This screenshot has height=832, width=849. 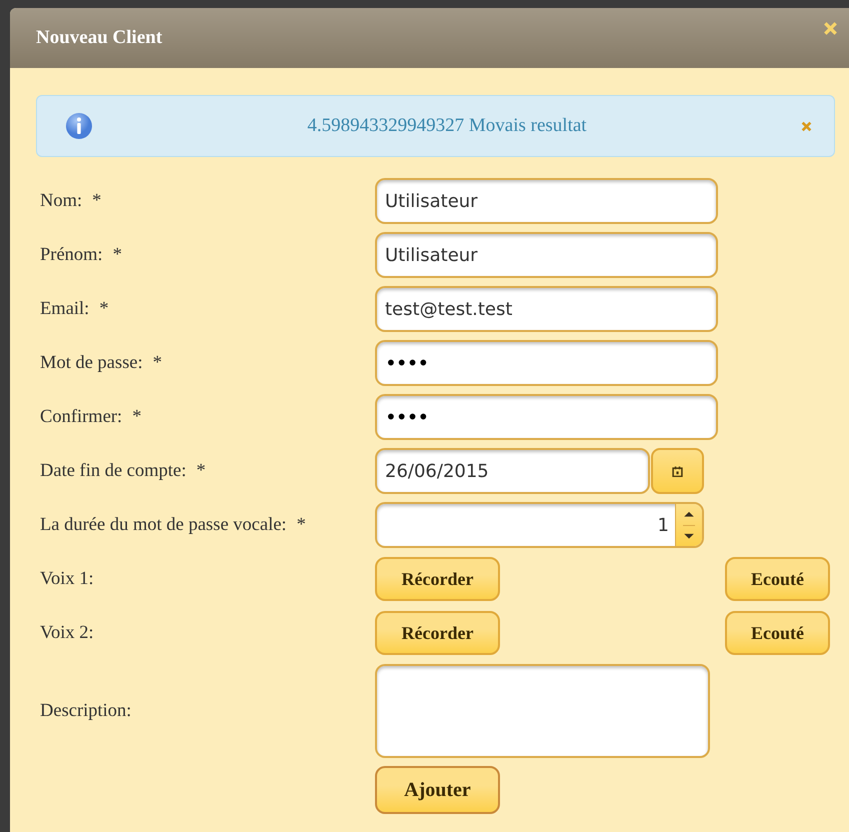 I want to click on number-spinner: 1, so click(x=539, y=525).